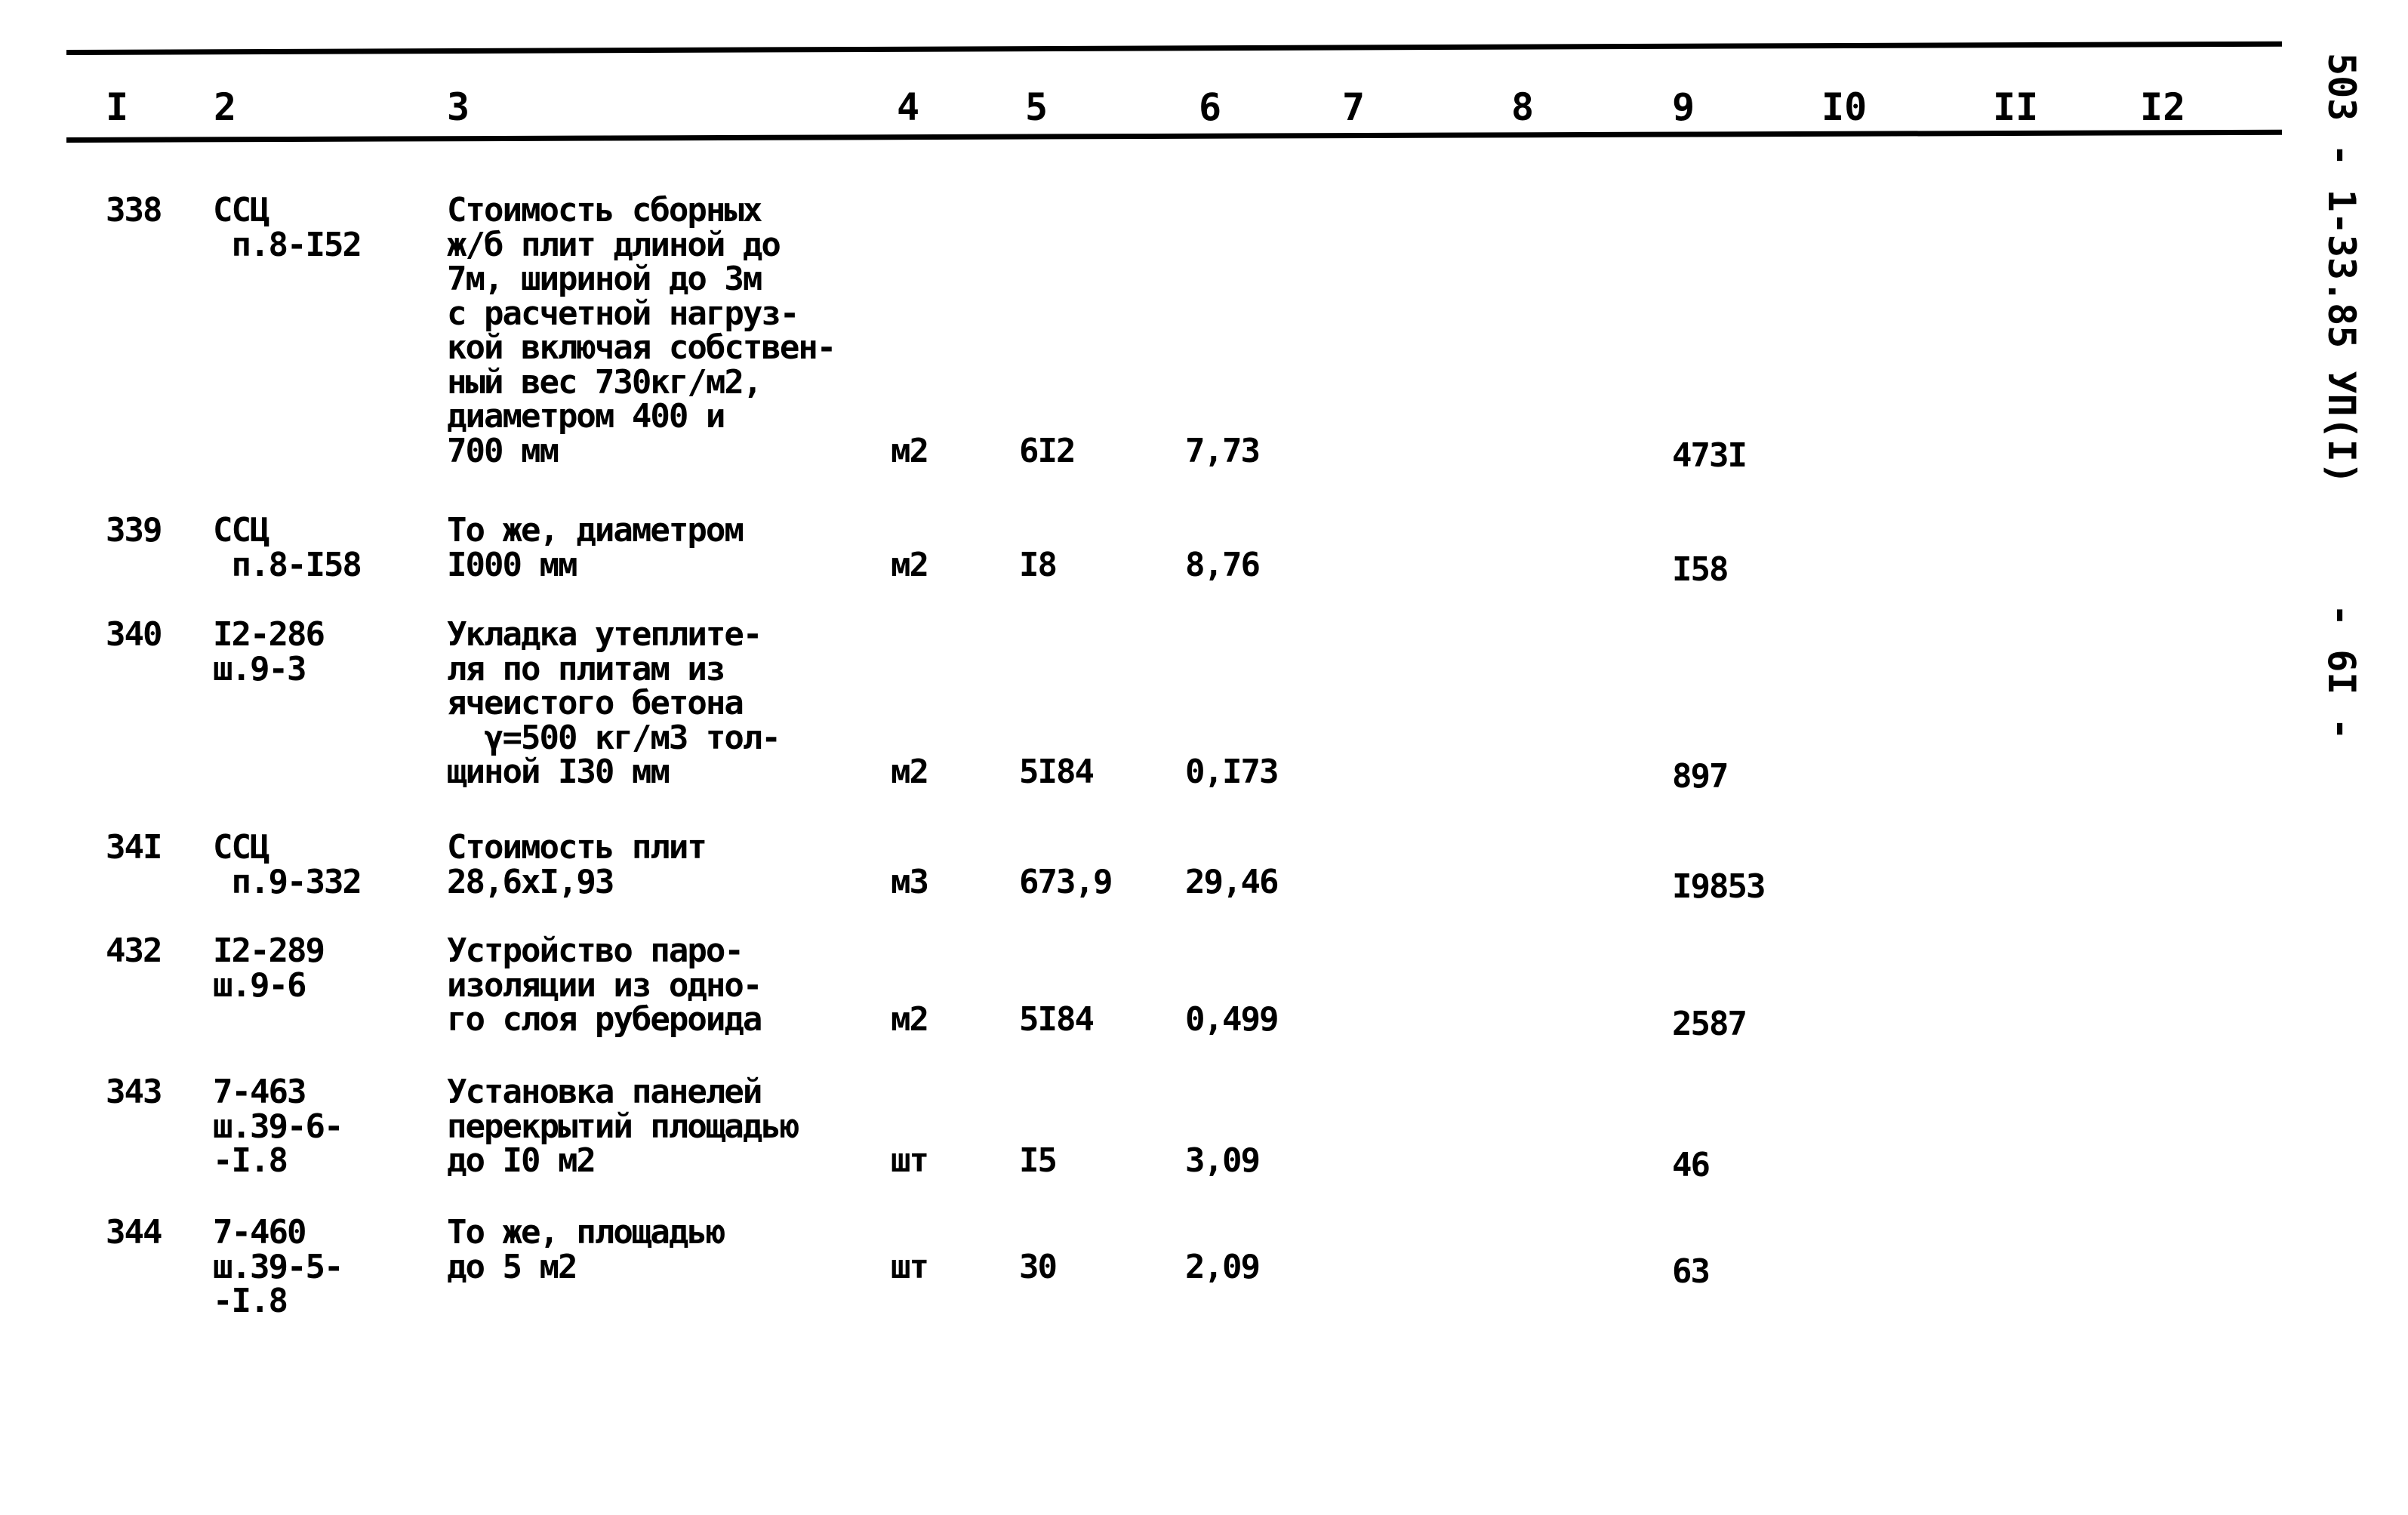 The height and width of the screenshot is (1515, 2408). I want to click on total-cost: 46, so click(1692, 1165).